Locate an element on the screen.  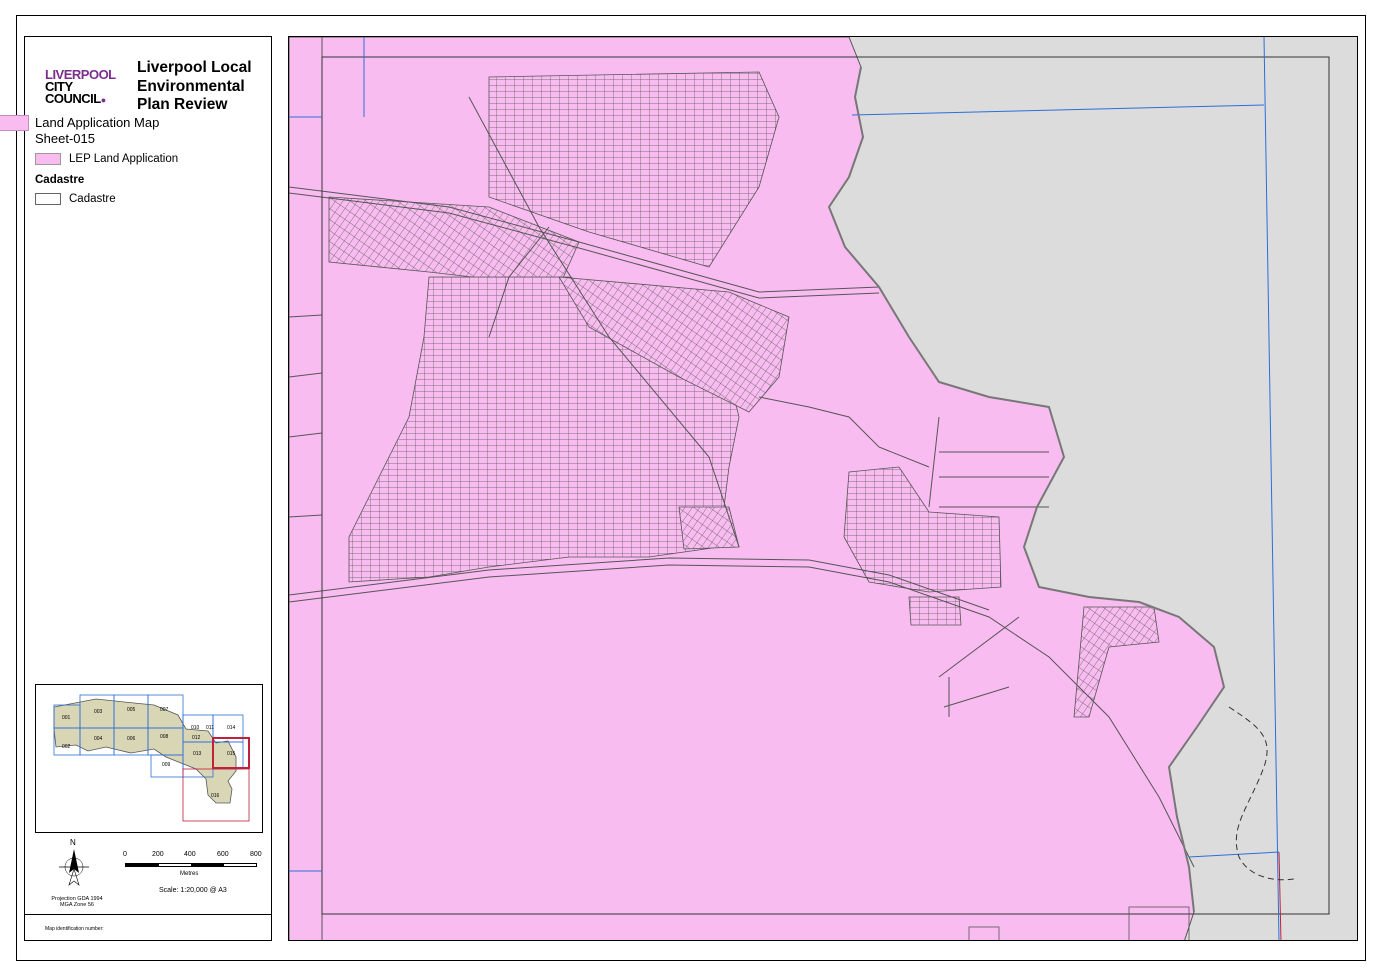
north-label: N is located at coordinates (73, 842).